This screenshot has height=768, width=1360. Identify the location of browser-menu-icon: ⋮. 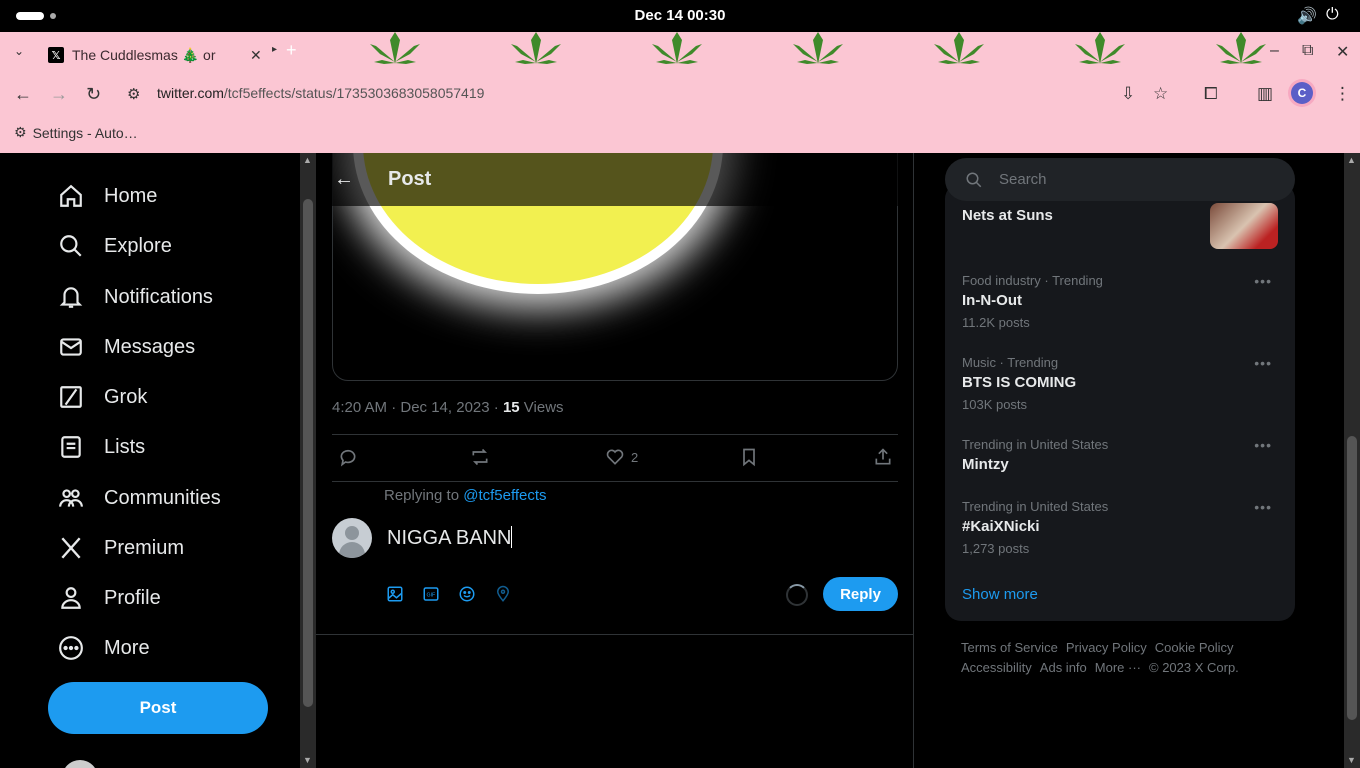
(1342, 94).